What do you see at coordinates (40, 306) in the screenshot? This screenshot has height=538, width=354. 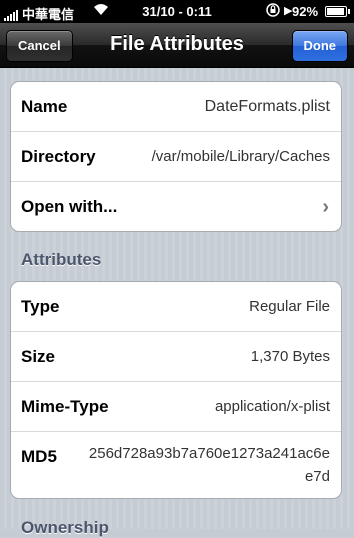 I see `type-label: Type` at bounding box center [40, 306].